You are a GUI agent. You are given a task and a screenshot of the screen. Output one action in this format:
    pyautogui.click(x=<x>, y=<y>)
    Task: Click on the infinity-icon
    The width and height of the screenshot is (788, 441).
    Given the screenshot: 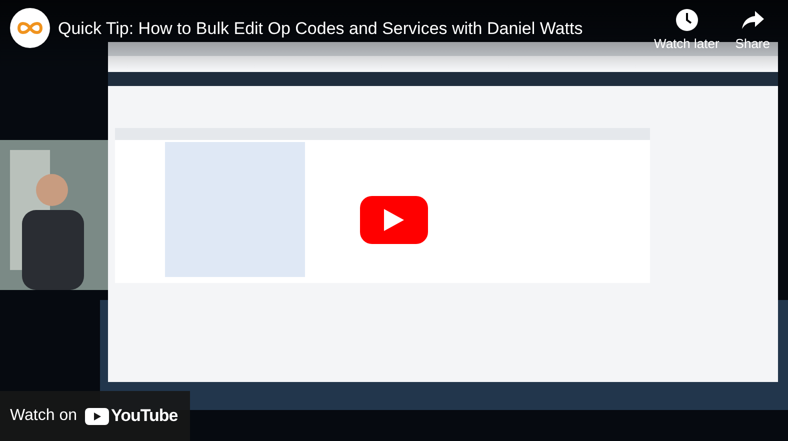 What is the action you would take?
    pyautogui.click(x=30, y=28)
    